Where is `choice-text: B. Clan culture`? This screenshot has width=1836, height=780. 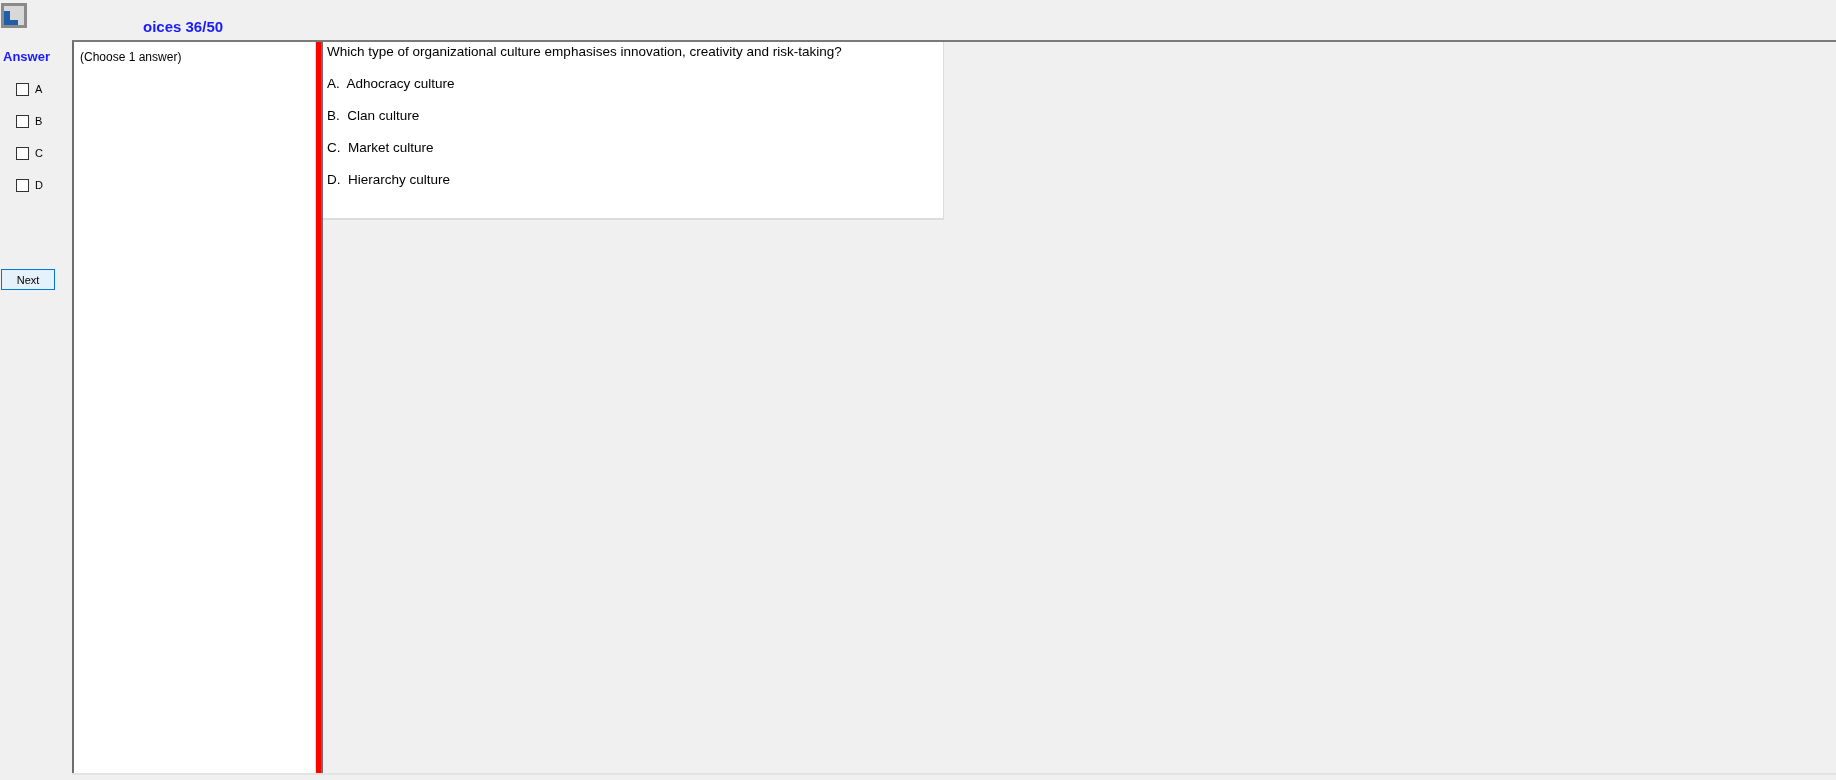
choice-text: B. Clan culture is located at coordinates (374, 116).